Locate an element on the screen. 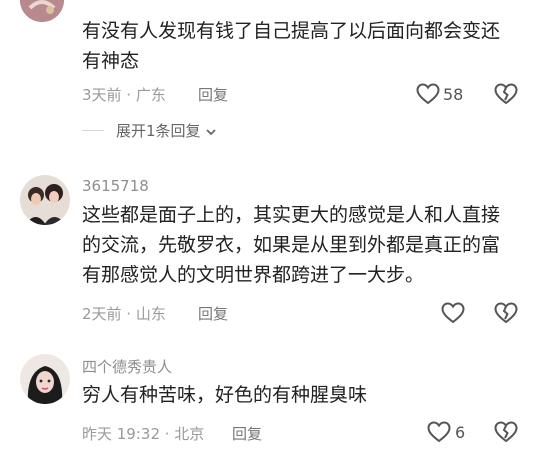 The image size is (540, 453). comment-meta: 3天前 · 广东 is located at coordinates (124, 95).